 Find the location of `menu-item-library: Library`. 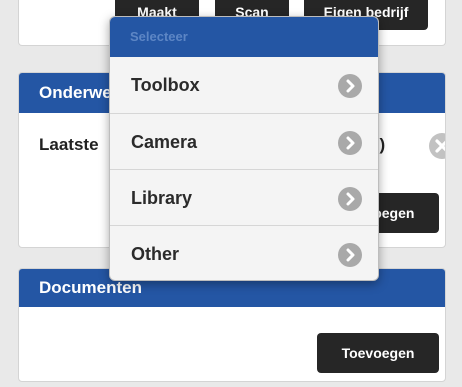

menu-item-library: Library is located at coordinates (244, 197).